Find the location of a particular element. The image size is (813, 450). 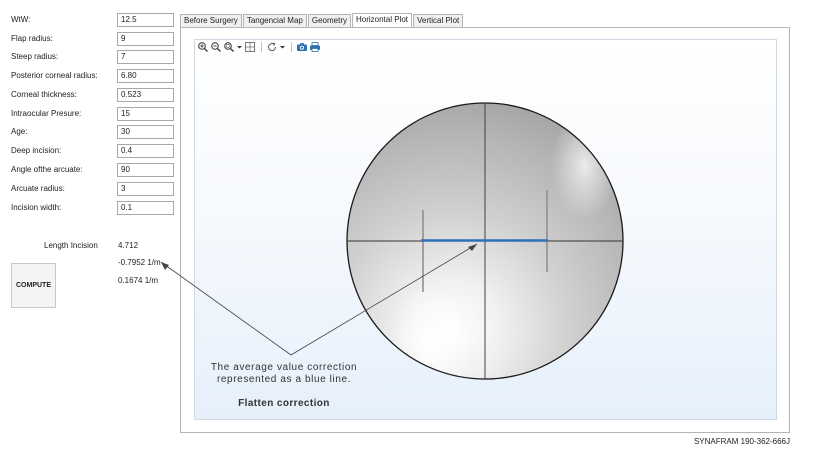

zoom-in-icon is located at coordinates (203, 47).